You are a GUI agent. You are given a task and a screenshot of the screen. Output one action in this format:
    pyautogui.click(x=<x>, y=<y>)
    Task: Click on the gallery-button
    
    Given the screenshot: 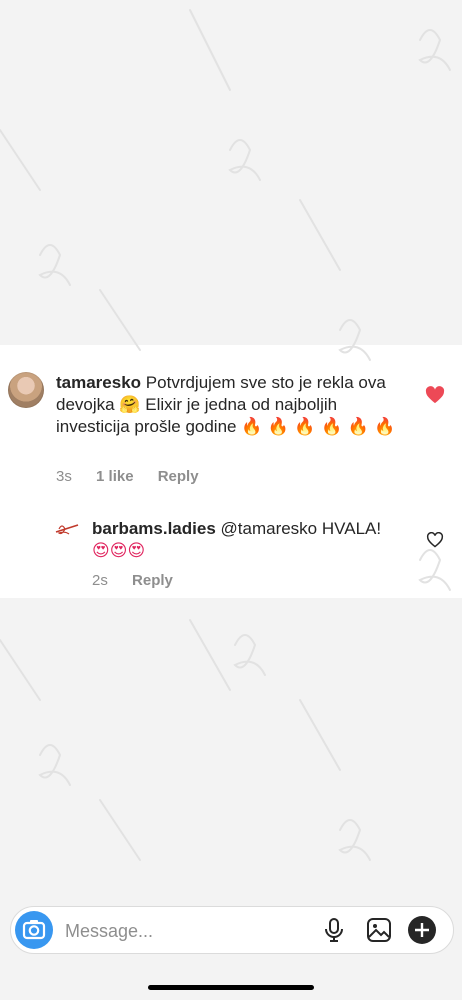 What is the action you would take?
    pyautogui.click(x=379, y=930)
    